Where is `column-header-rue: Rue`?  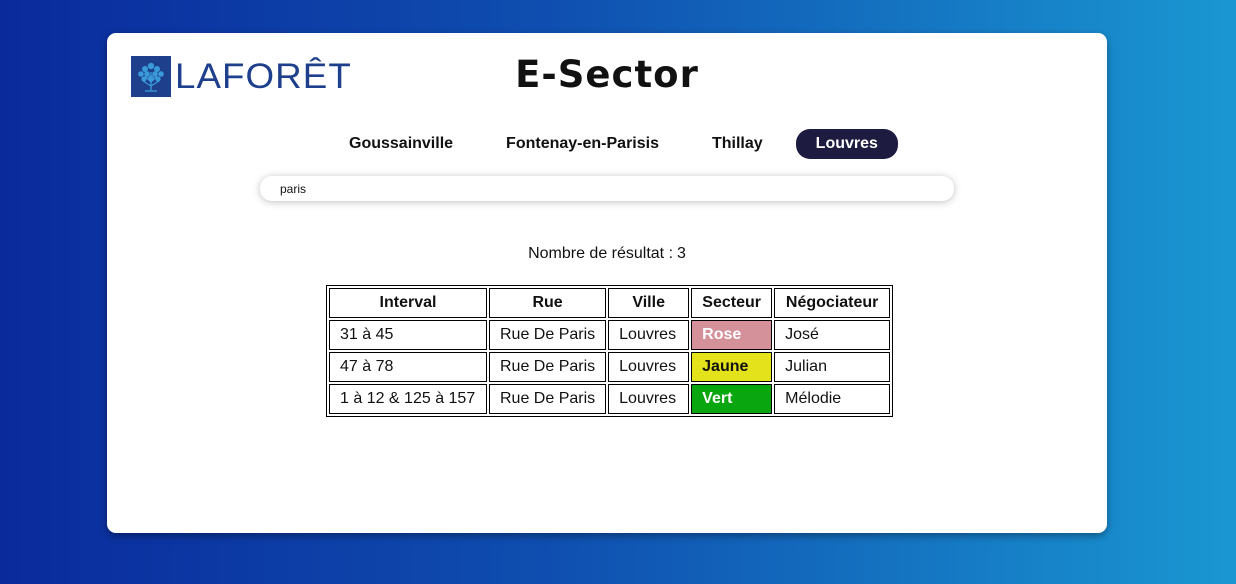
column-header-rue: Rue is located at coordinates (548, 303).